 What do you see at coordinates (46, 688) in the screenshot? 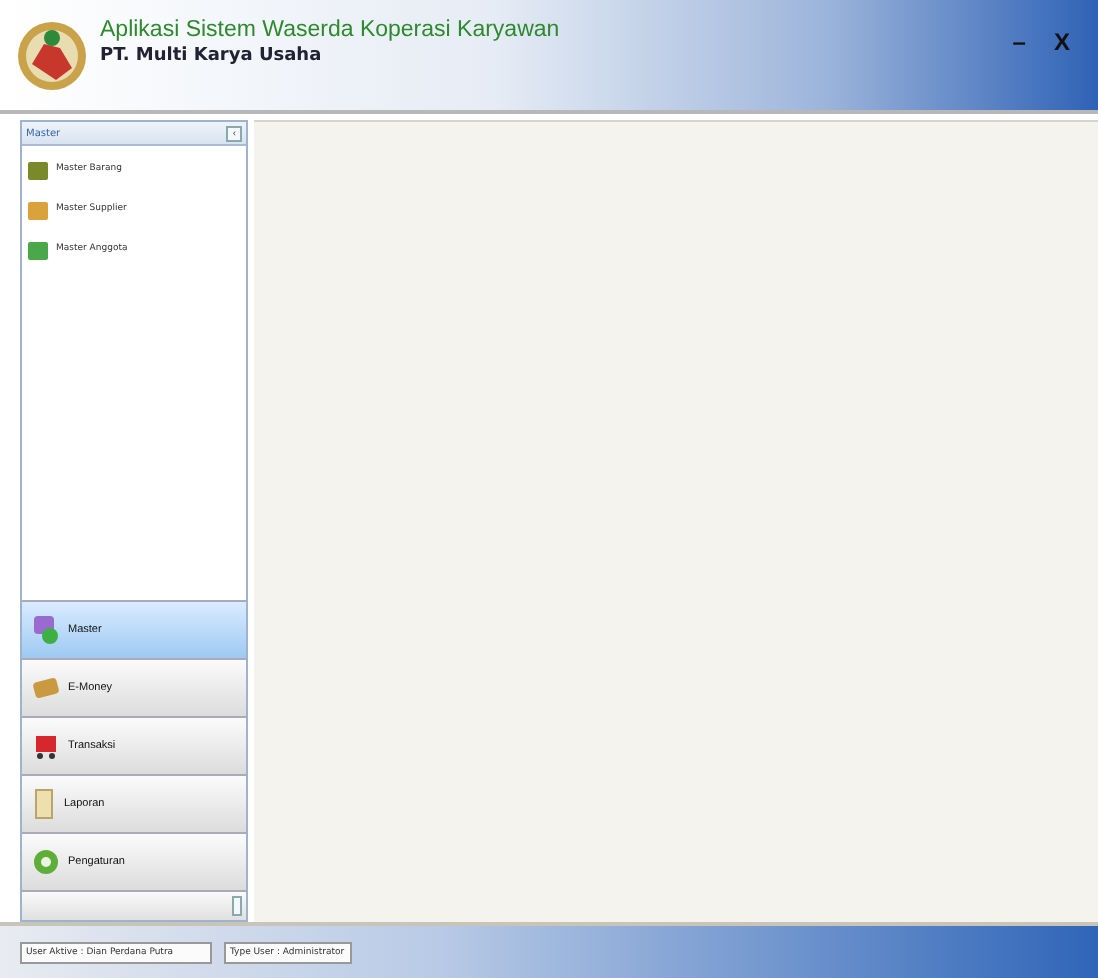
I see `wallet-icon` at bounding box center [46, 688].